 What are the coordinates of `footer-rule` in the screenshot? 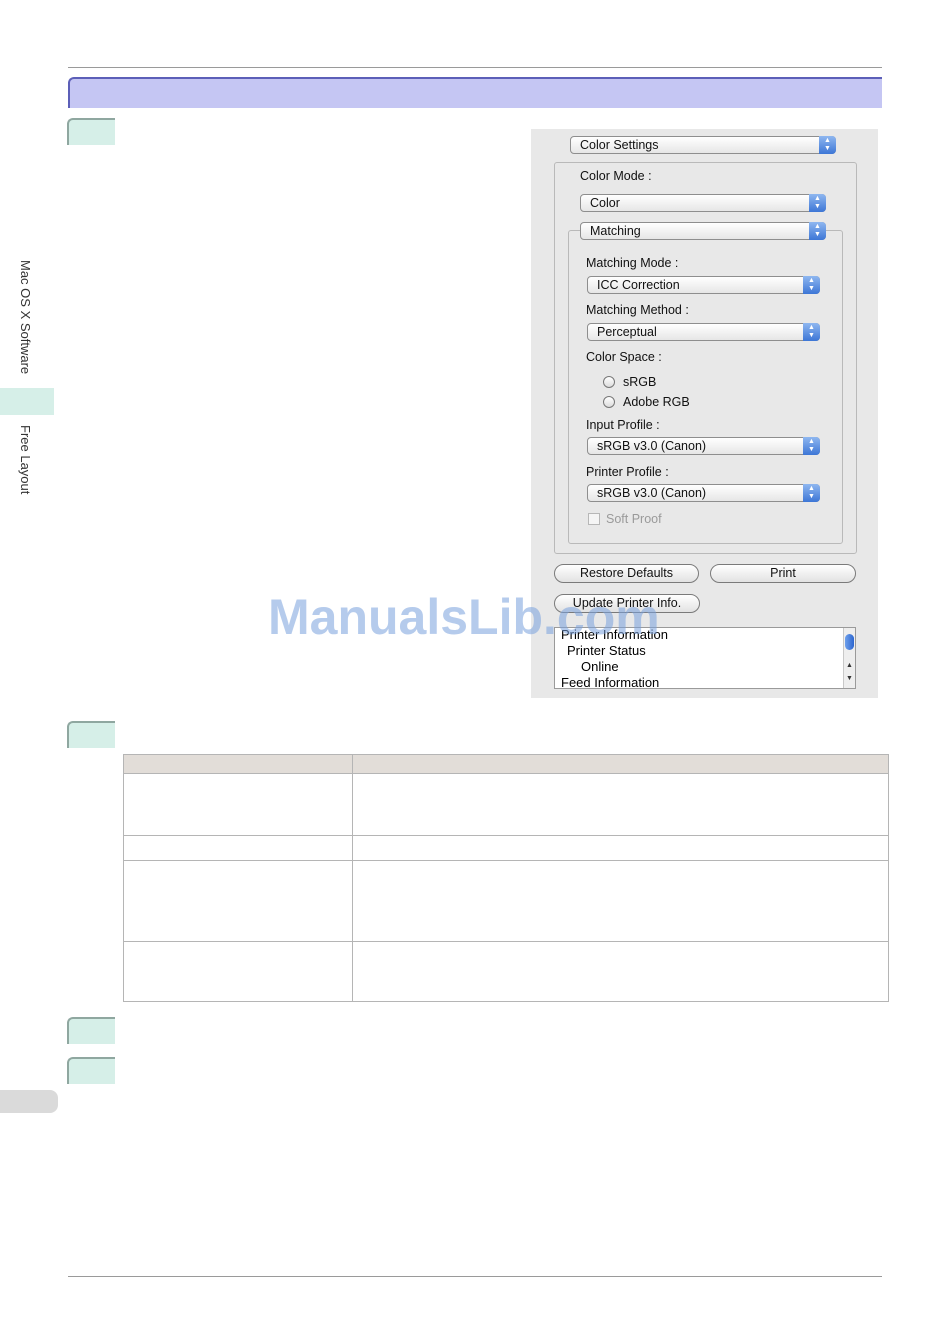 It's located at (475, 1276).